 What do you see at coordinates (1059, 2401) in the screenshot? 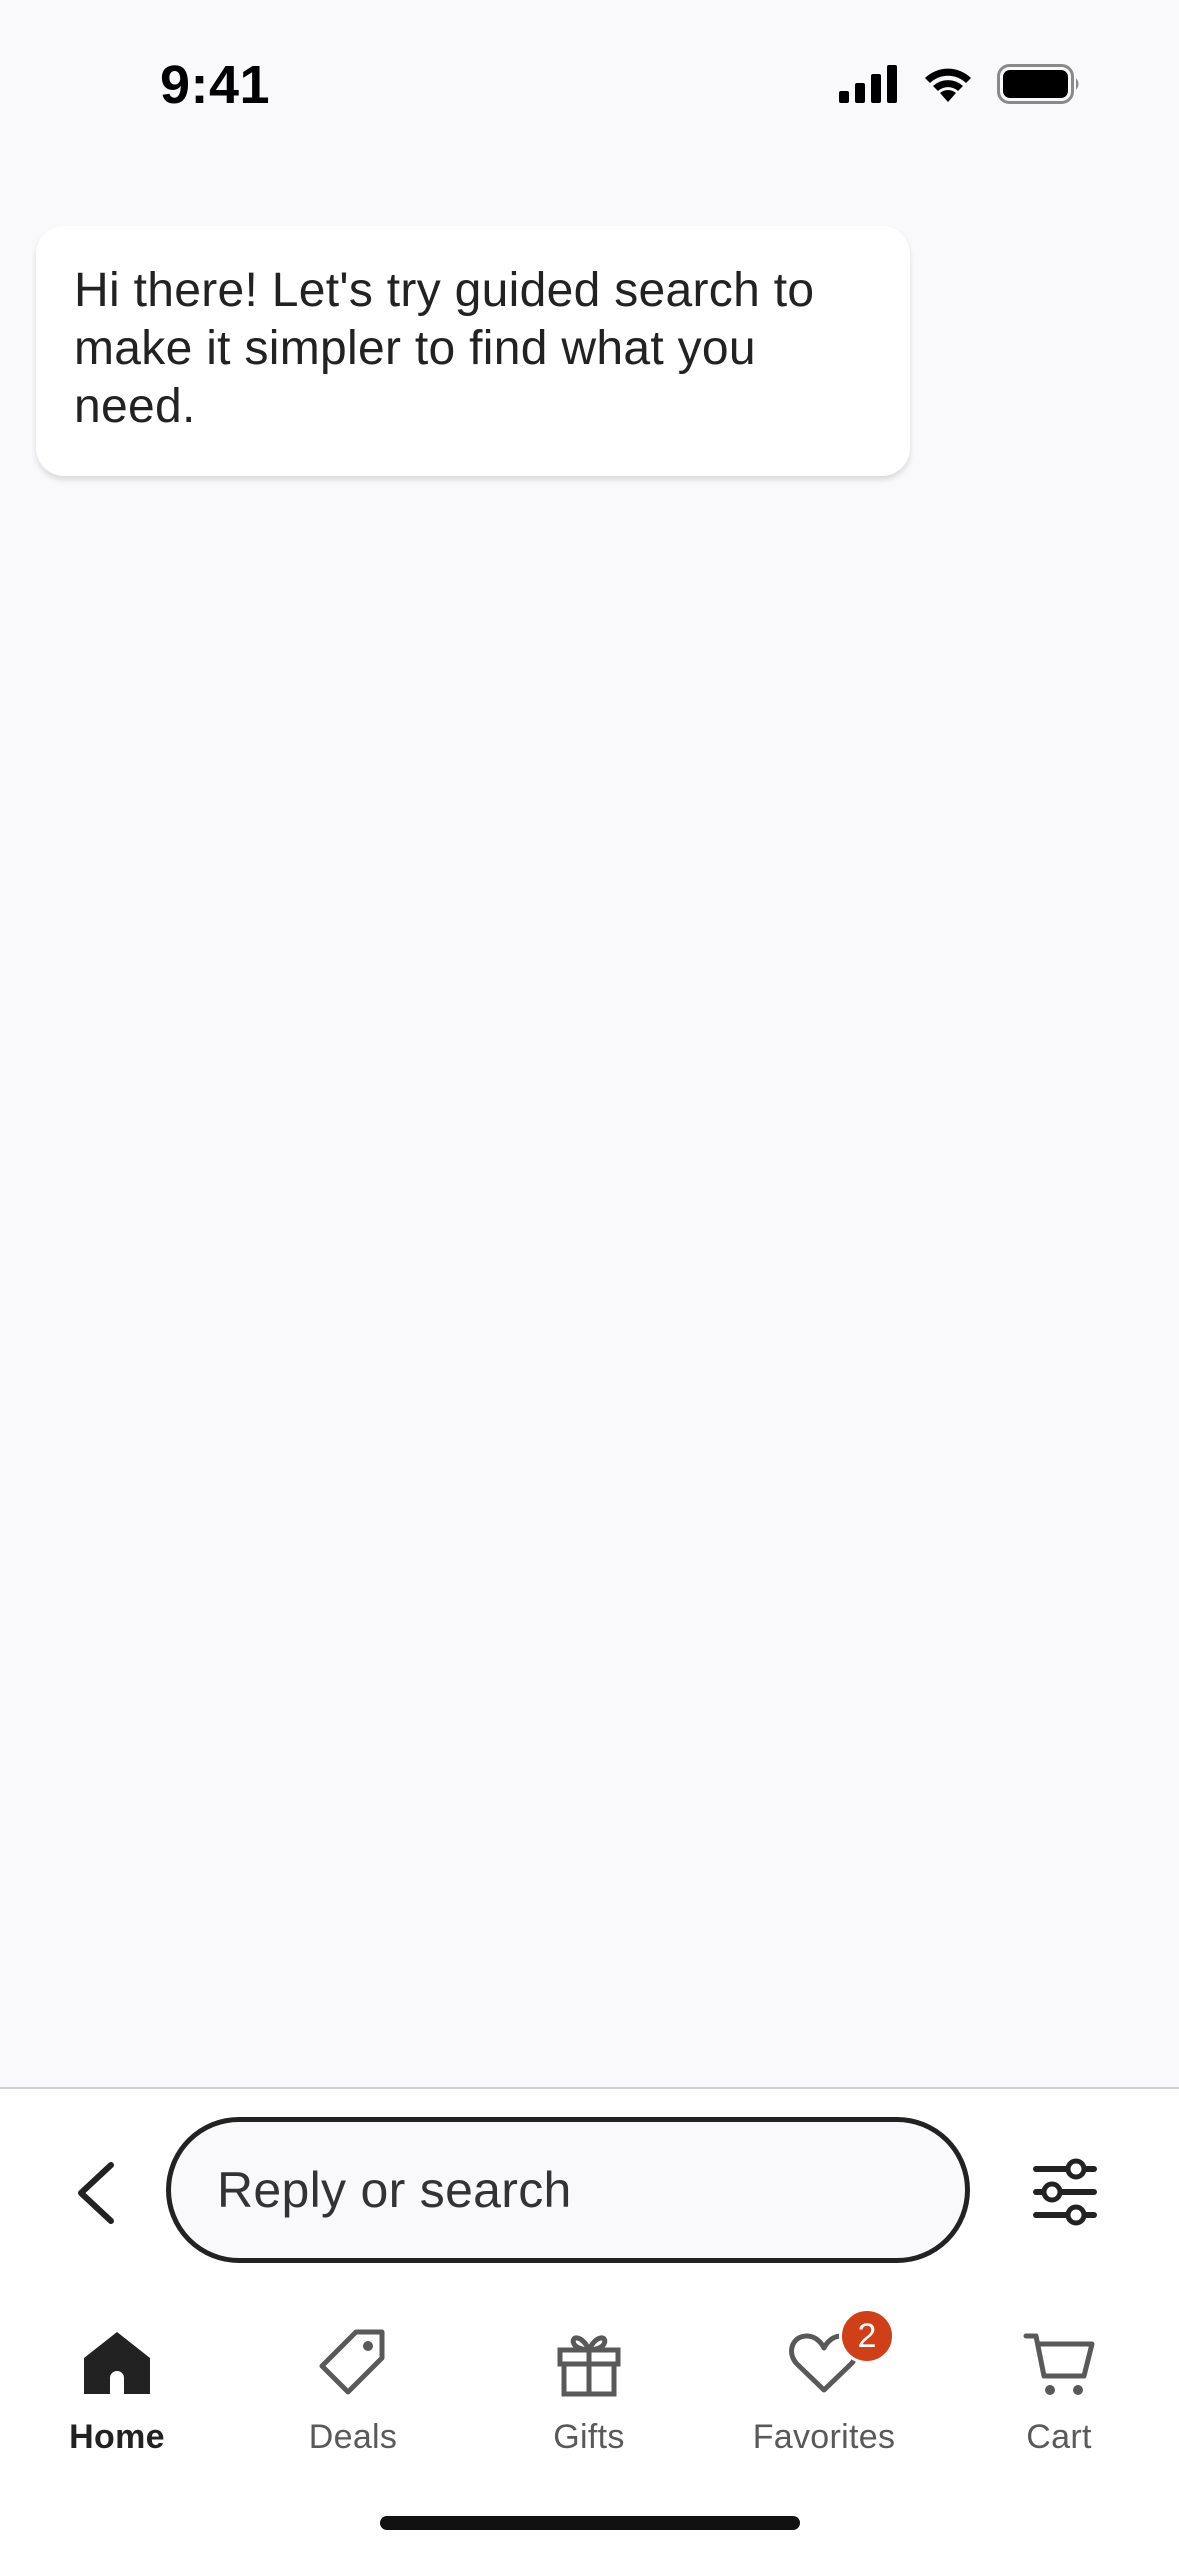
I see `tab-cart: Cart` at bounding box center [1059, 2401].